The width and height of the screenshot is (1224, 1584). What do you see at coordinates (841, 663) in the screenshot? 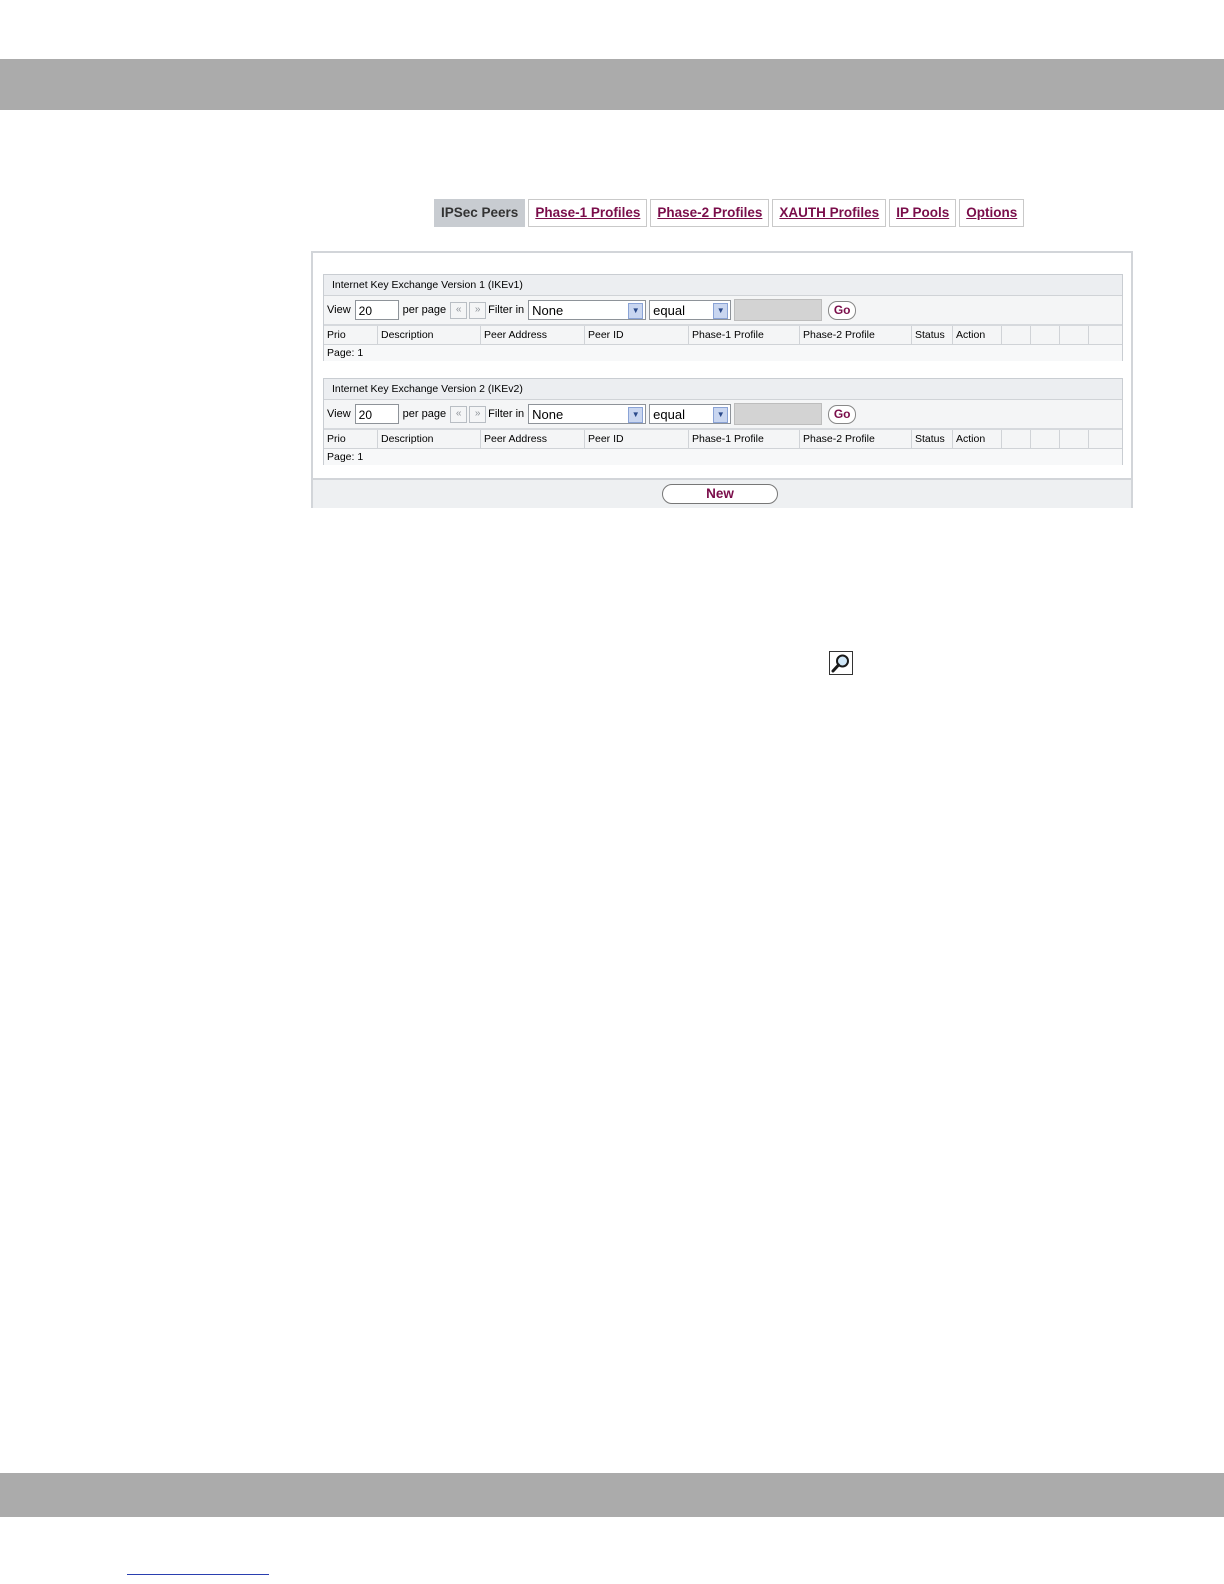
I see `magnifier-icon` at bounding box center [841, 663].